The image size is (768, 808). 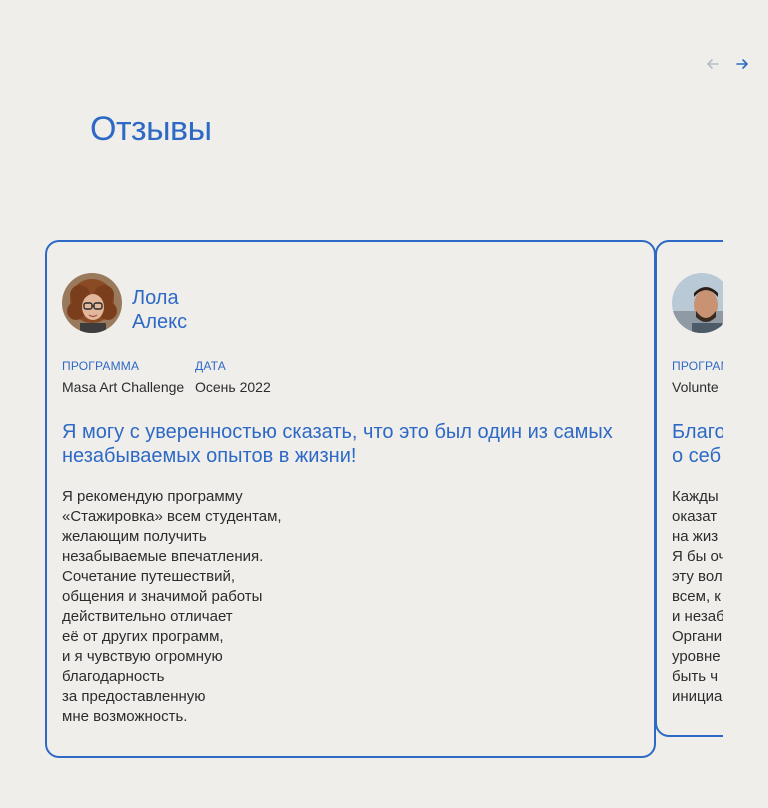 What do you see at coordinates (151, 129) in the screenshot?
I see `section-title: Отзывы` at bounding box center [151, 129].